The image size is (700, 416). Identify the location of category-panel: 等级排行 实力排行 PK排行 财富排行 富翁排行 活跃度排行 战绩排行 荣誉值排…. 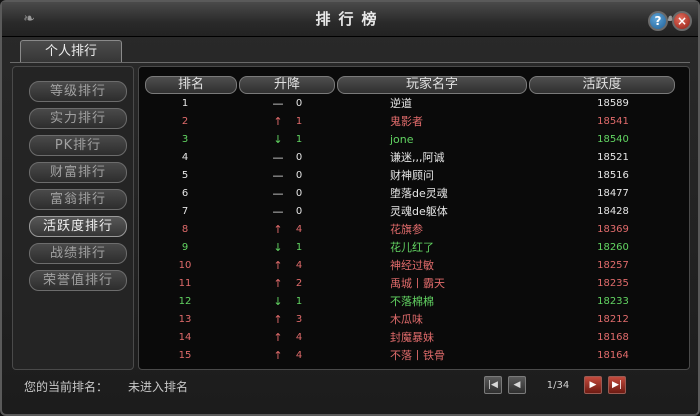
(73, 218).